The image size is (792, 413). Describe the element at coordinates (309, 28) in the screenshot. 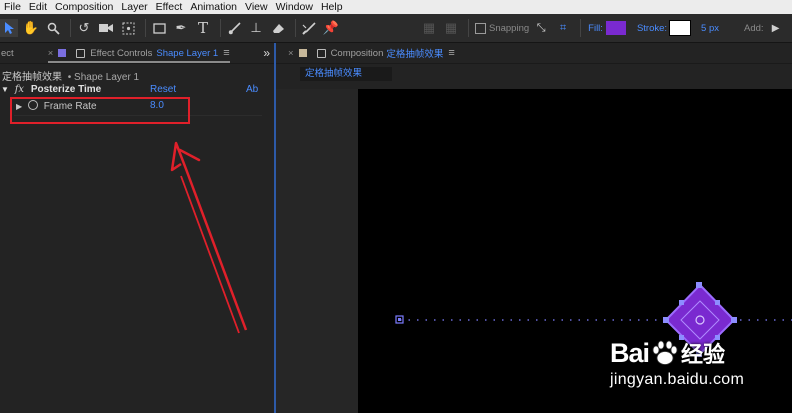

I see `roto-brush-tool-icon` at that location.